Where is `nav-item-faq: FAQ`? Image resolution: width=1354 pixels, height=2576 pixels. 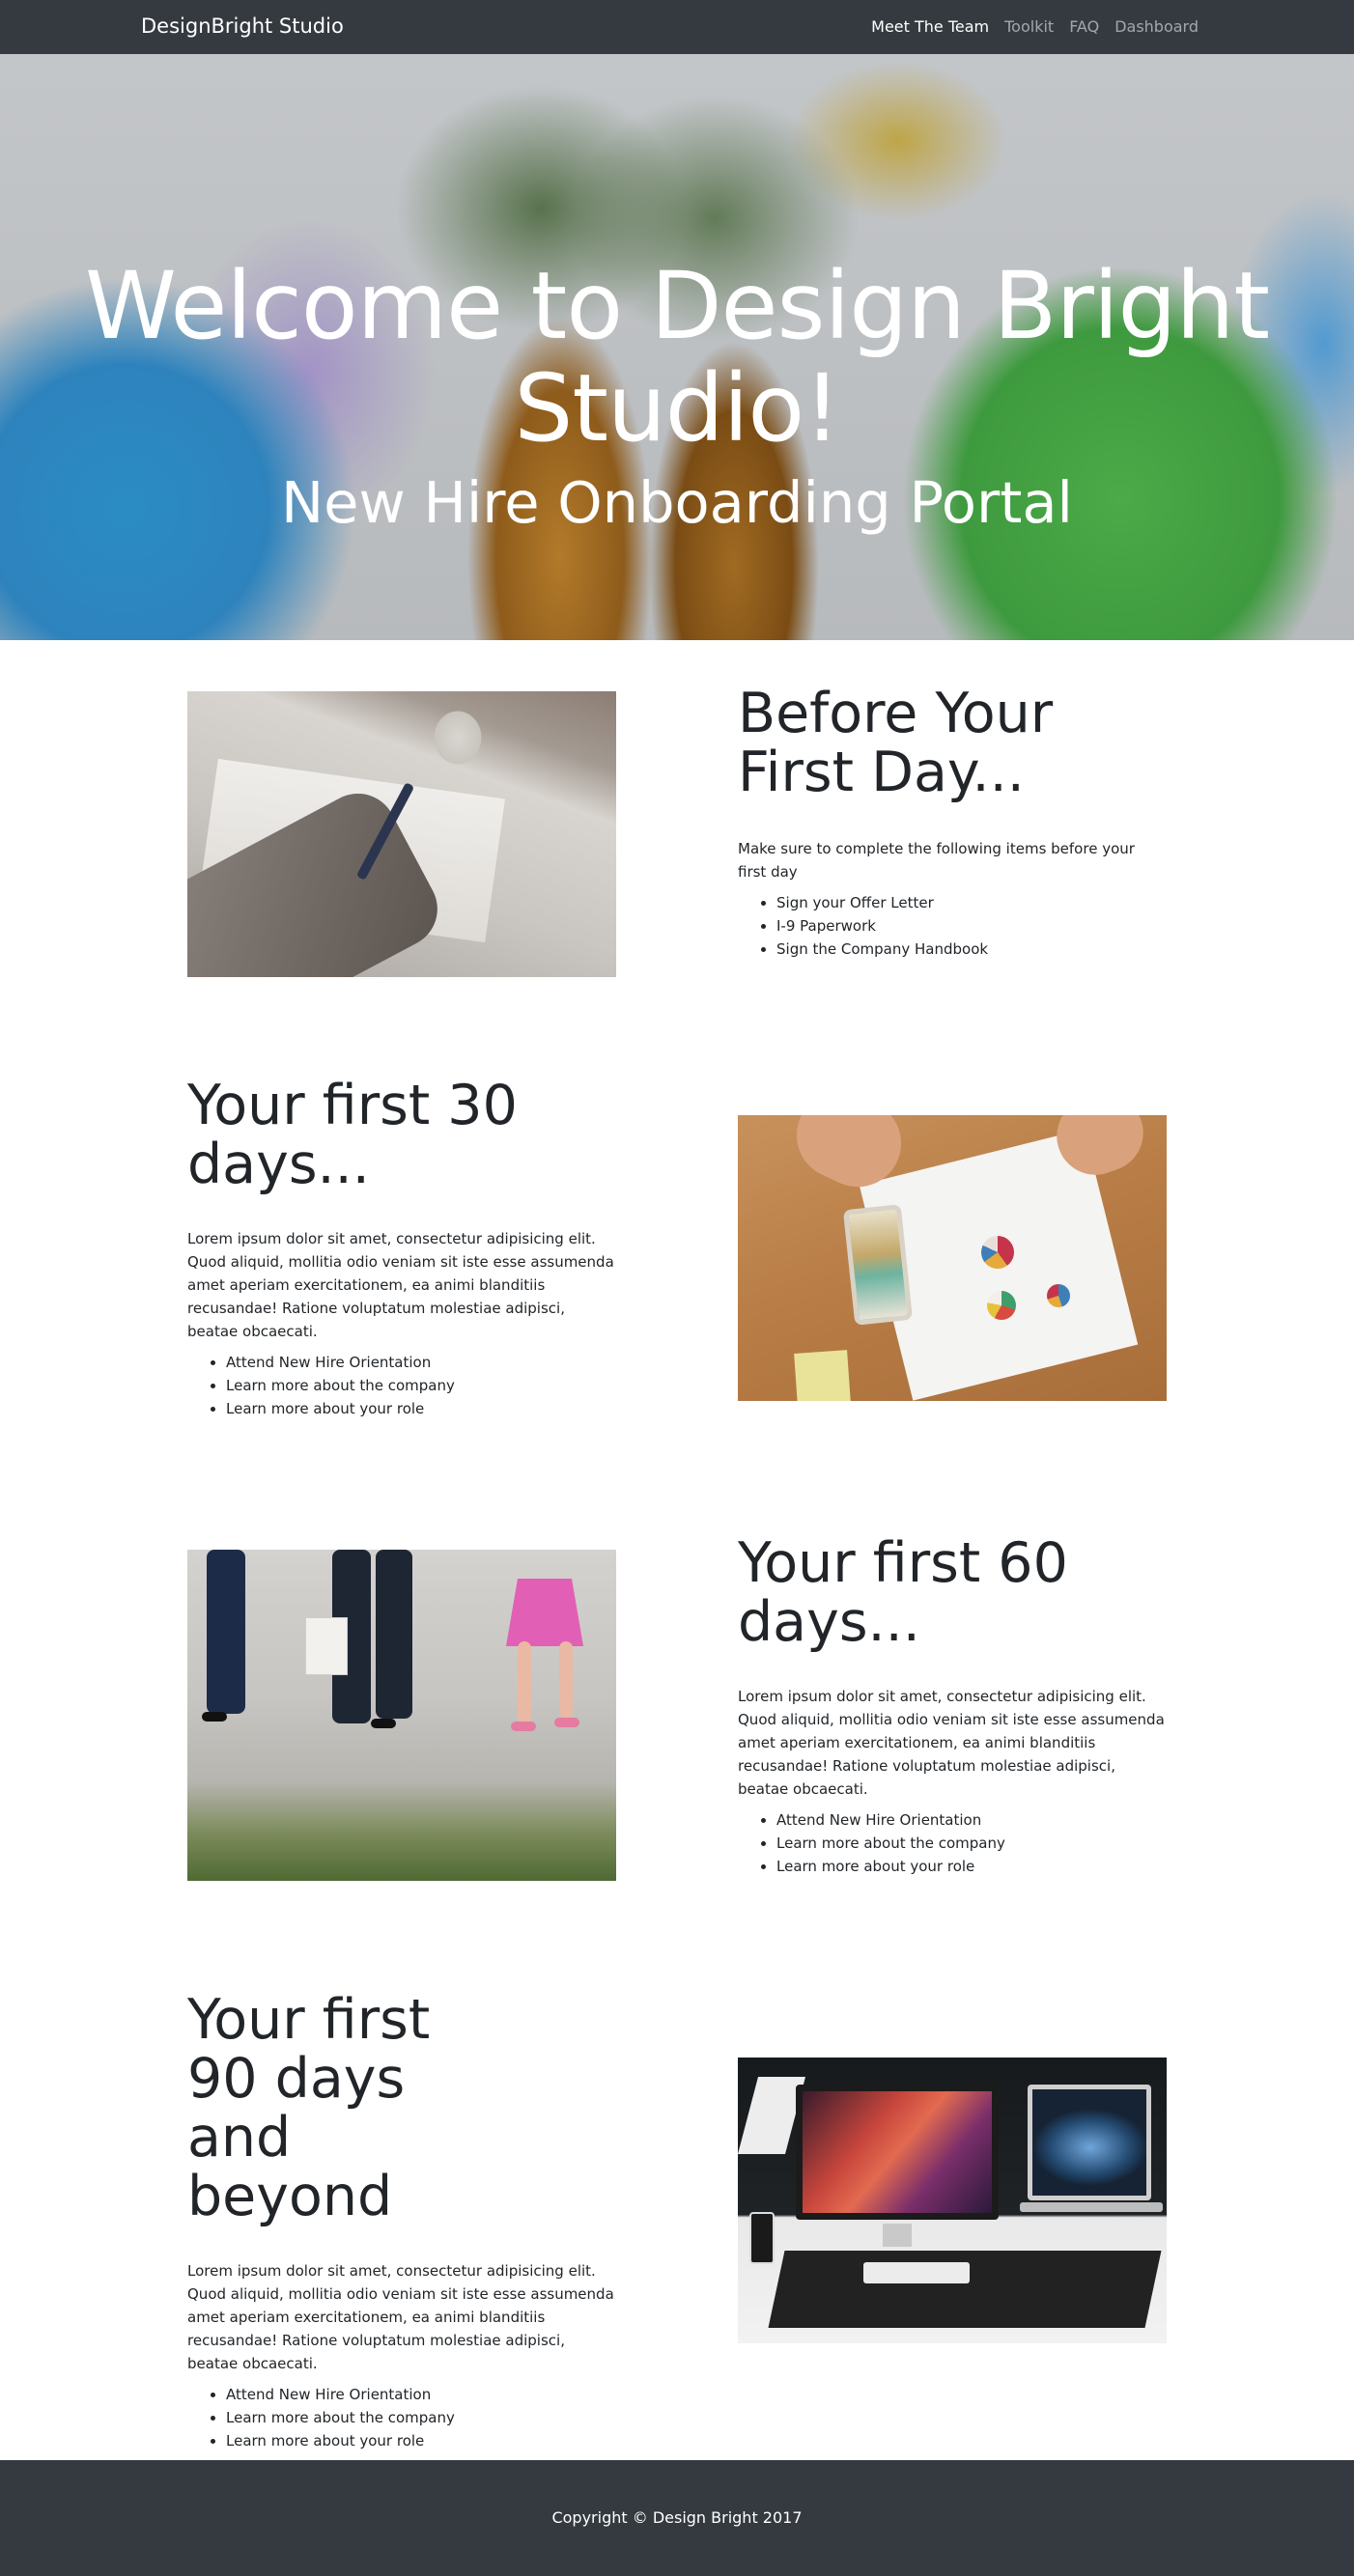 nav-item-faq: FAQ is located at coordinates (1084, 27).